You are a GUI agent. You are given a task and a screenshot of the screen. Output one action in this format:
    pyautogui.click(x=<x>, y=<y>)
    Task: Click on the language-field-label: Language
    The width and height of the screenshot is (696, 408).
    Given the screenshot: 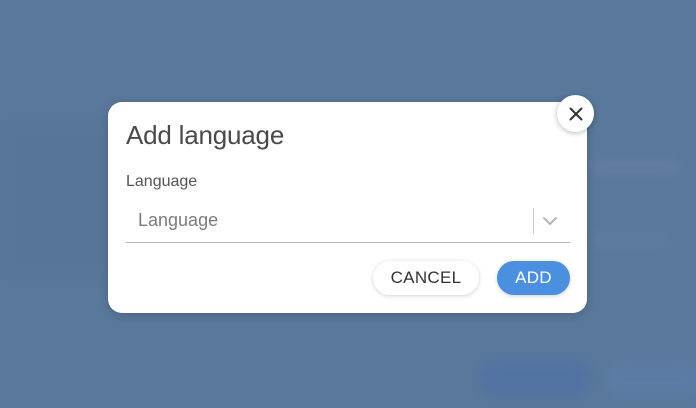 What is the action you would take?
    pyautogui.click(x=162, y=181)
    